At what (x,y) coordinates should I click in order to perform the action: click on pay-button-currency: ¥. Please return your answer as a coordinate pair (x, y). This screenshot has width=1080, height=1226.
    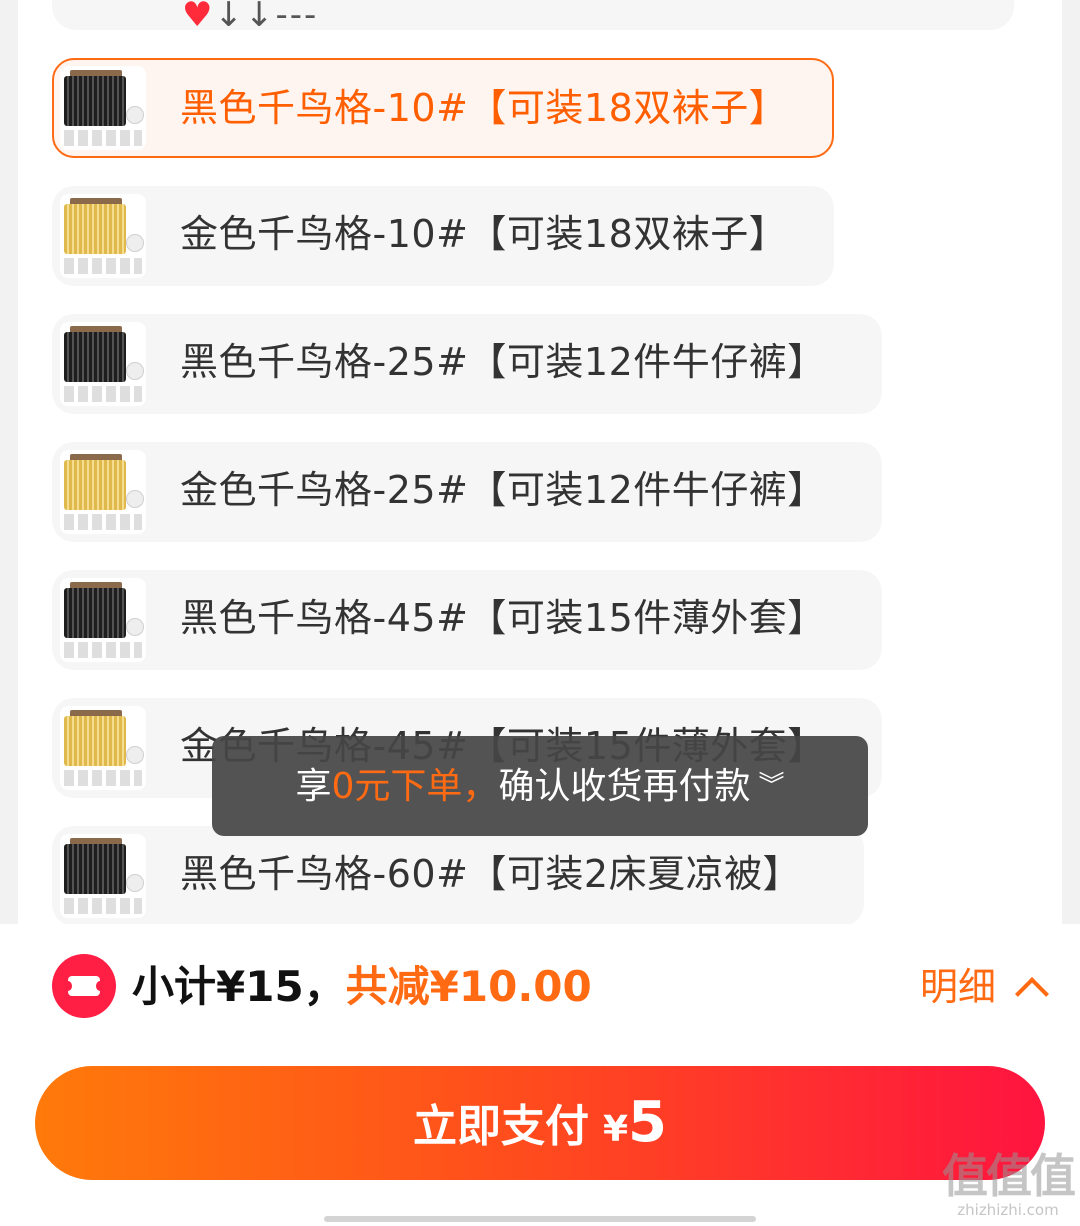
    Looking at the image, I should click on (615, 1129).